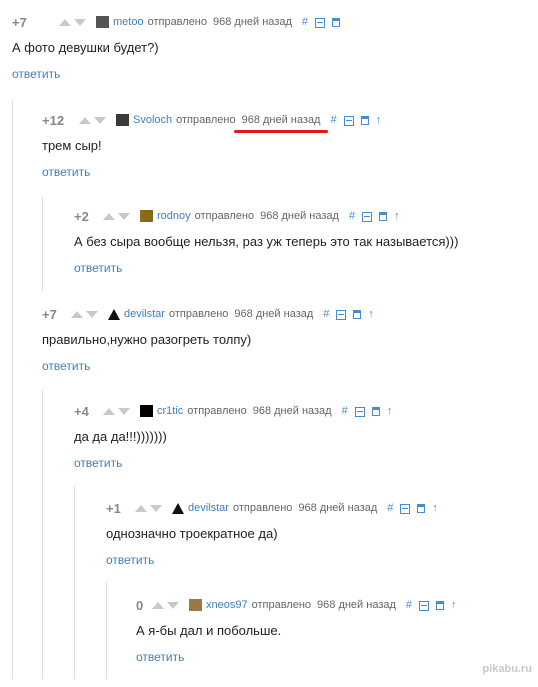  I want to click on cr1tic-avatar, so click(146, 411).